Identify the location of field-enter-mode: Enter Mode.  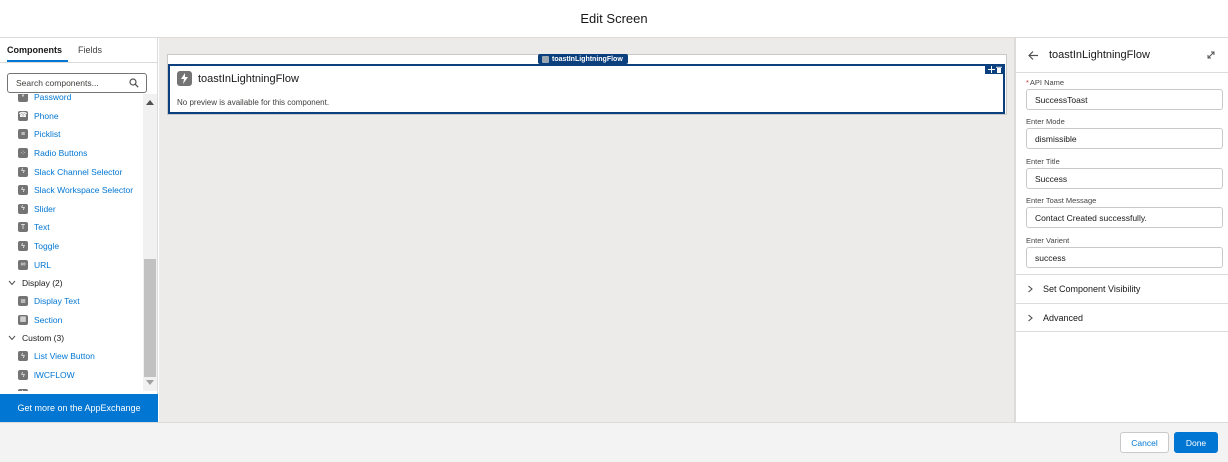
(1124, 133).